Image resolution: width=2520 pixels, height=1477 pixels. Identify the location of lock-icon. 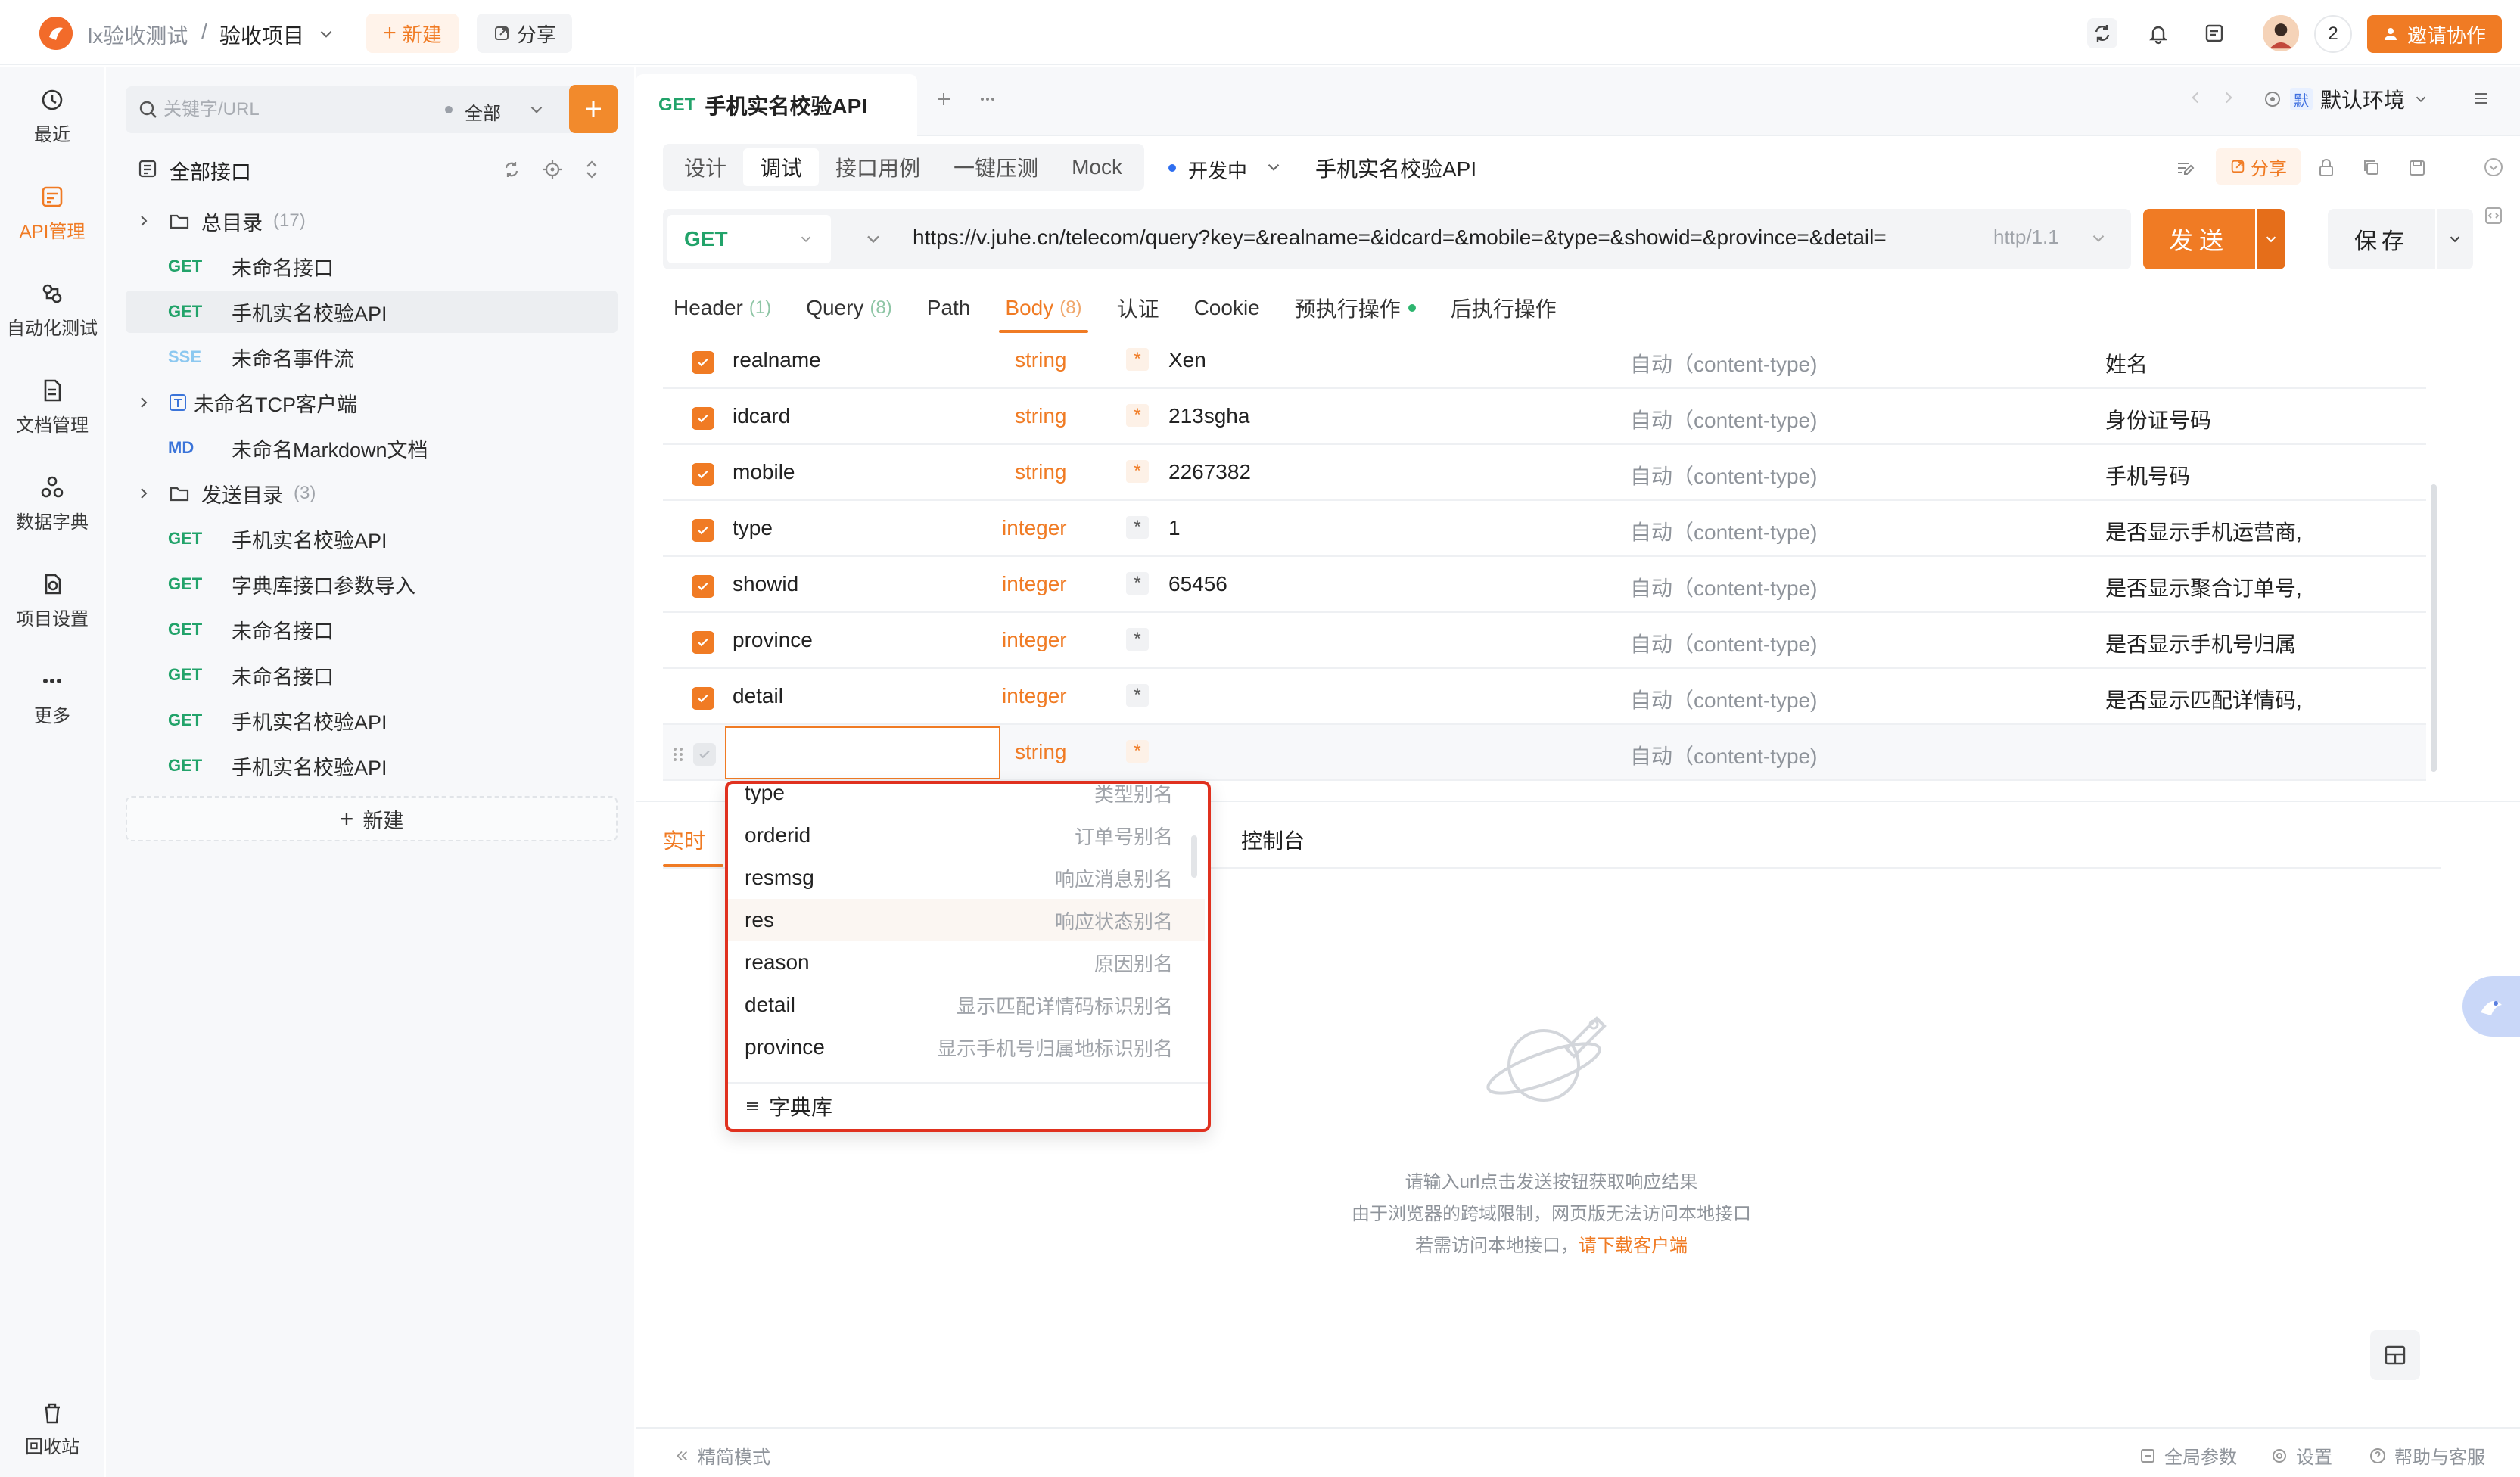
(2326, 168).